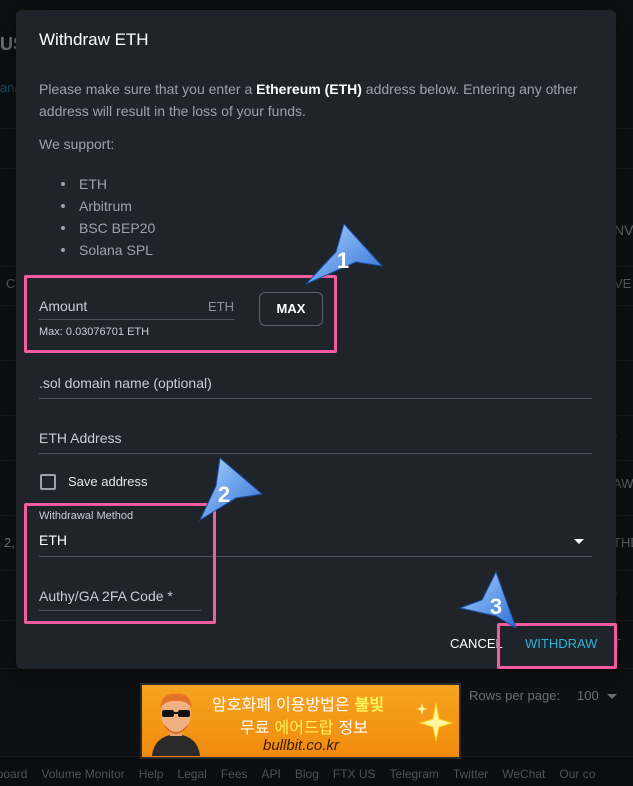 This screenshot has height=786, width=633. Describe the element at coordinates (80, 438) in the screenshot. I see `eth-address-input: ETH Address` at that location.